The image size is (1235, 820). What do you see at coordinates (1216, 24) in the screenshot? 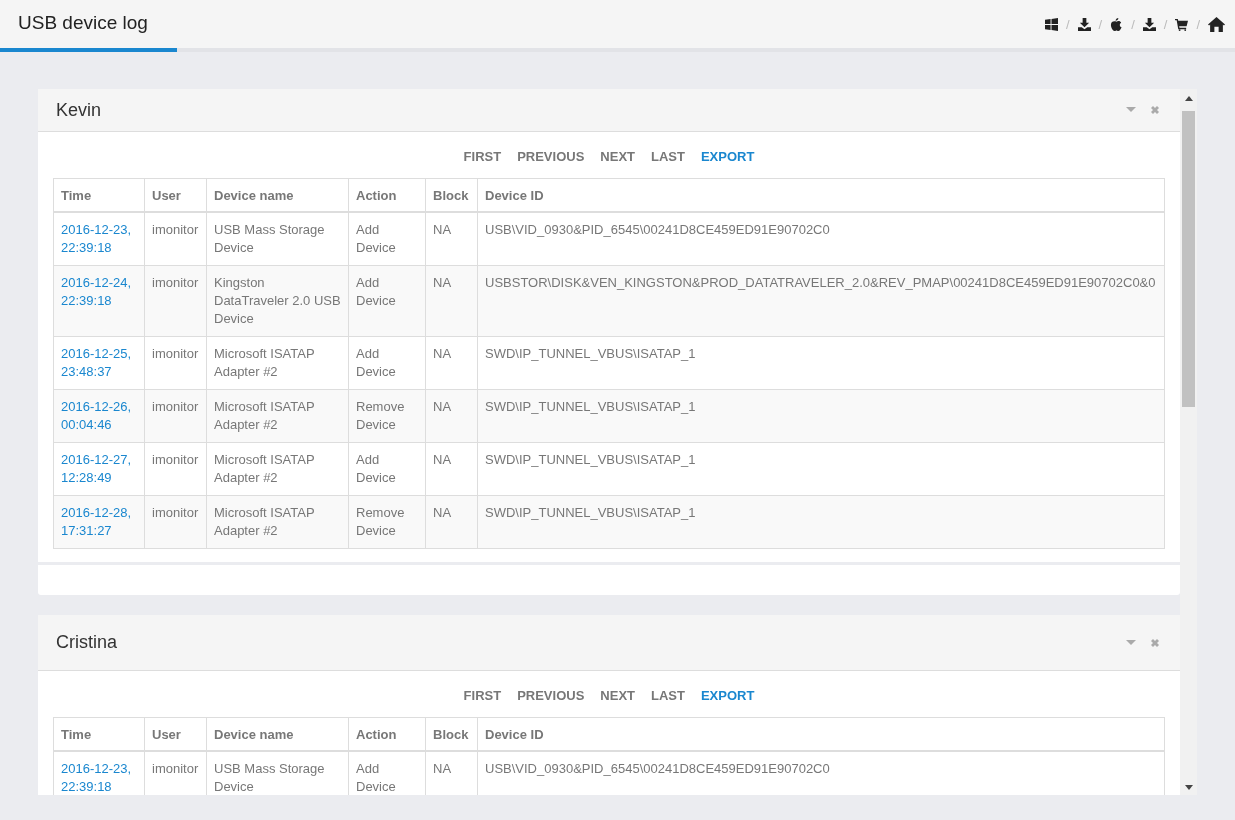
I see `home-icon` at bounding box center [1216, 24].